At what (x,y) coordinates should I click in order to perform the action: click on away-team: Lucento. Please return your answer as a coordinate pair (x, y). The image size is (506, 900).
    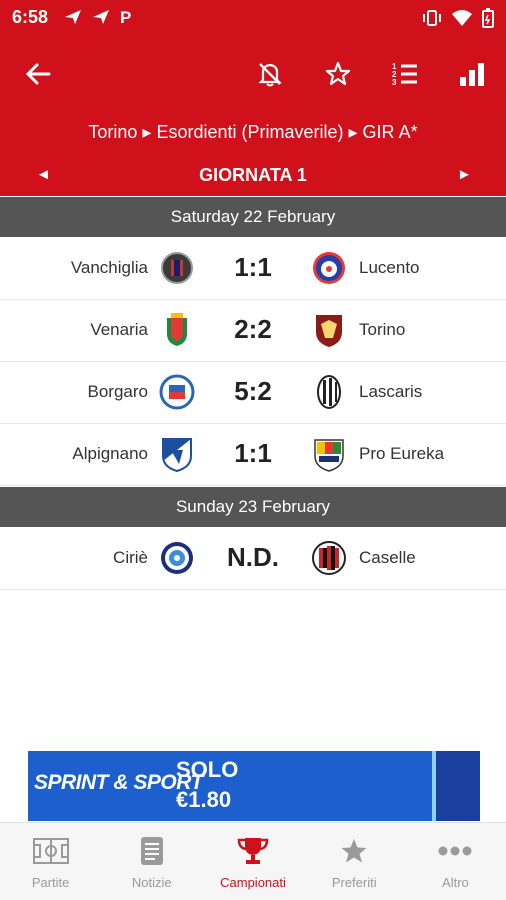
    Looking at the image, I should click on (389, 267).